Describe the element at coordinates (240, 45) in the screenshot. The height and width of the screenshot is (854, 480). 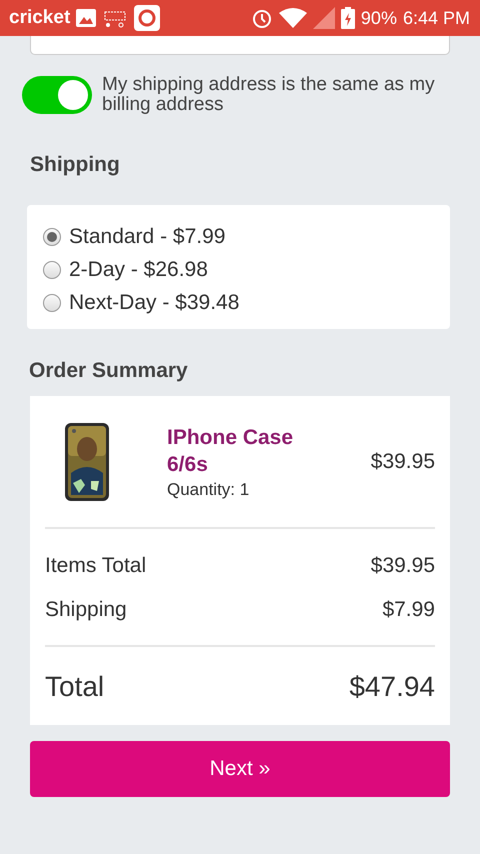
I see `input-field` at that location.